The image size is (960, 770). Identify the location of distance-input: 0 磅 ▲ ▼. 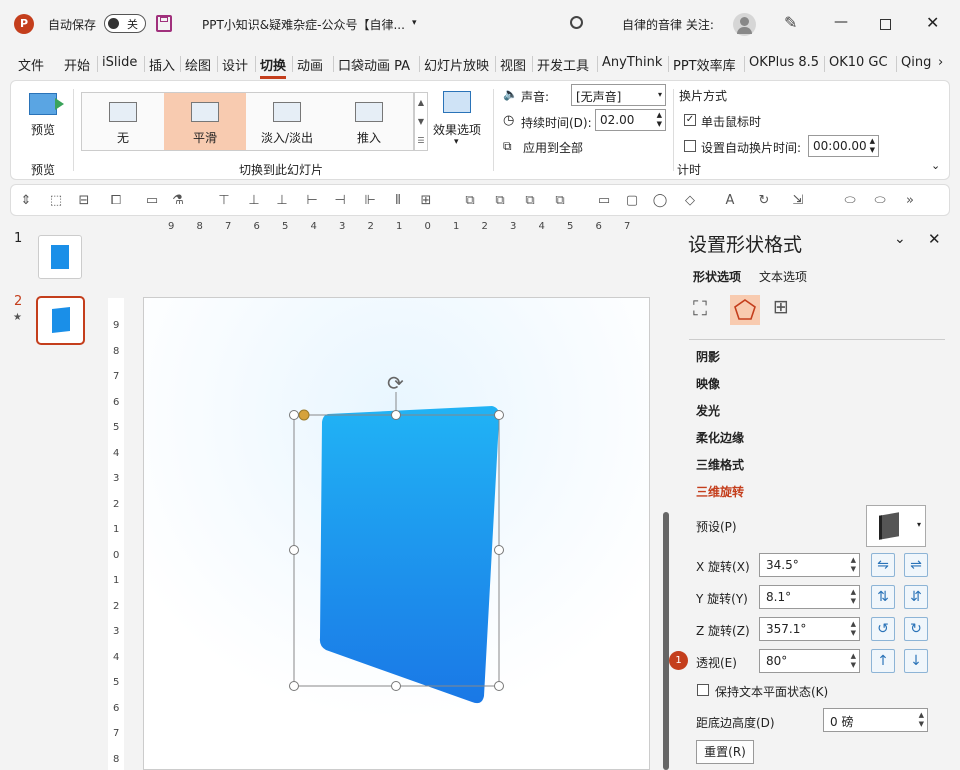
(875, 720).